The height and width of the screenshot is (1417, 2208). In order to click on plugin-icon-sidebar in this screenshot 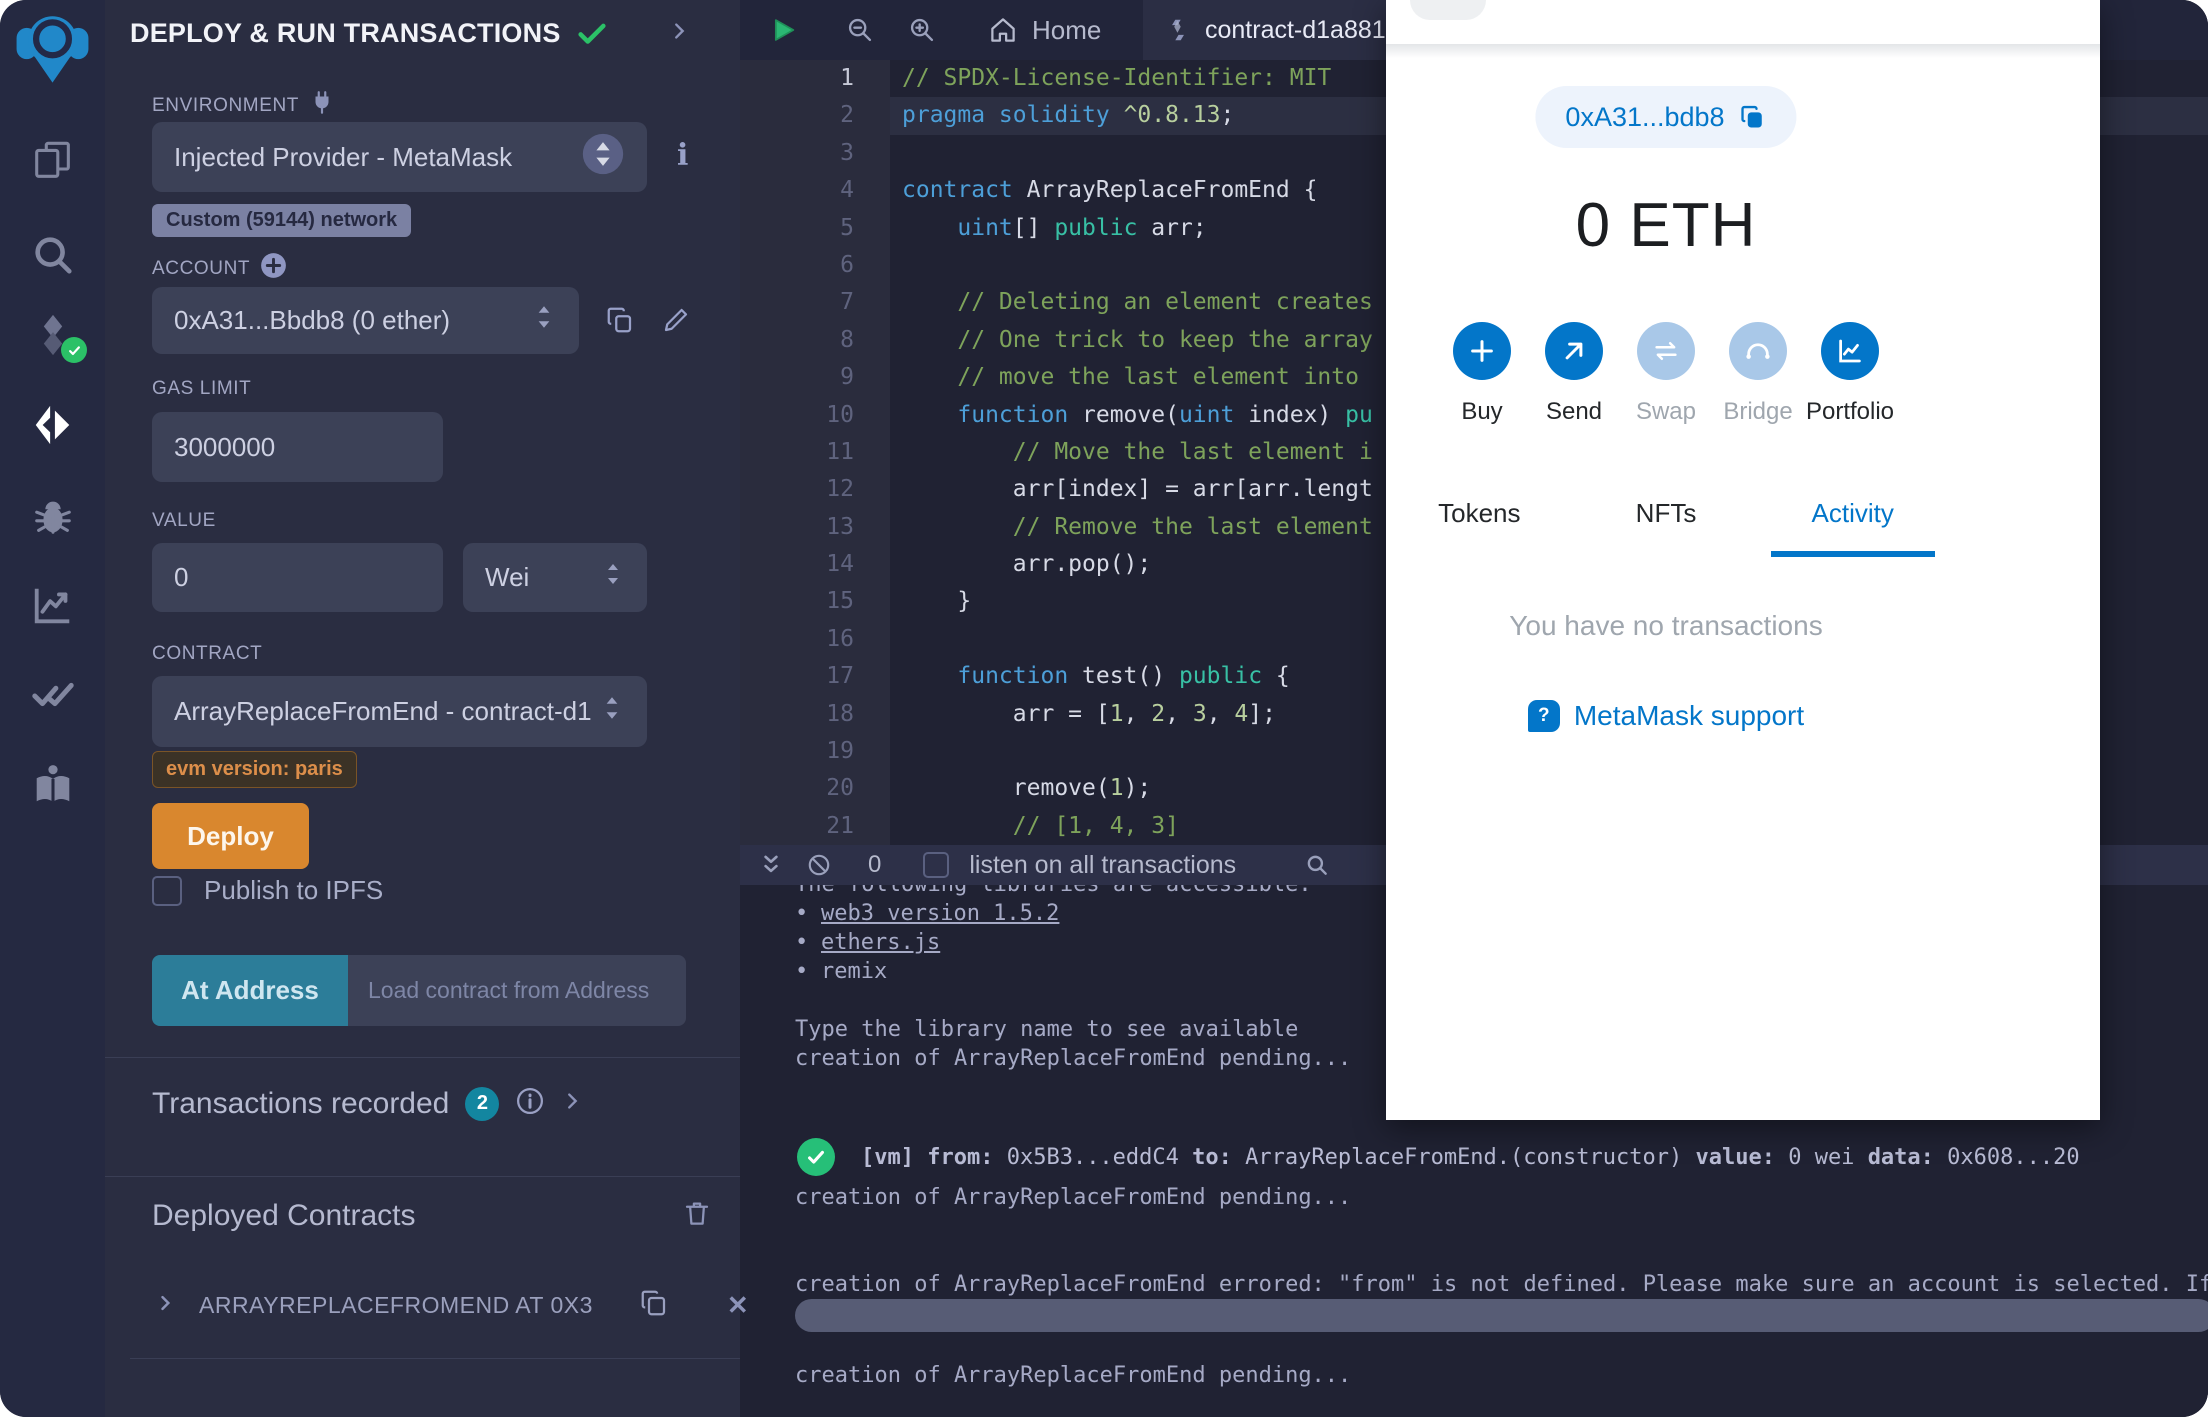, I will do `click(52, 708)`.